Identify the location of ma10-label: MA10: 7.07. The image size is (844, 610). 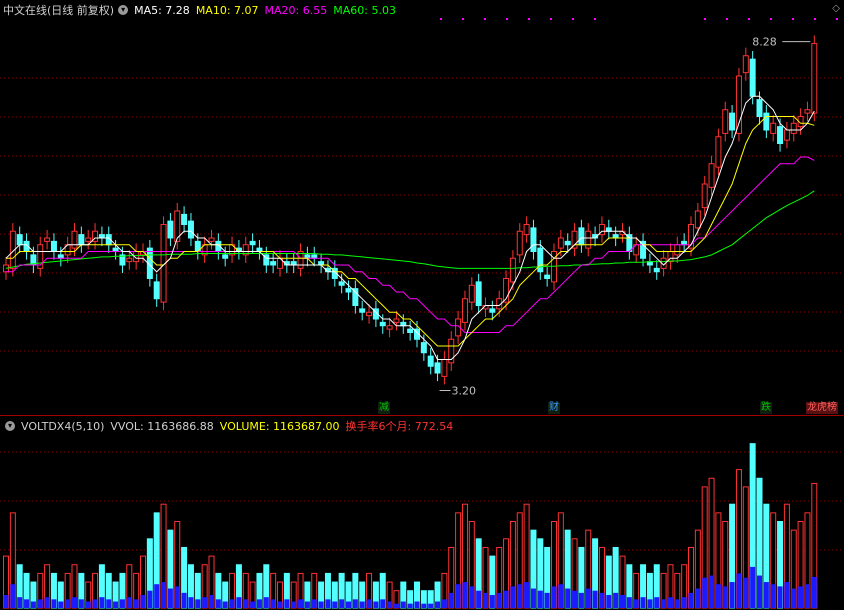
(227, 10).